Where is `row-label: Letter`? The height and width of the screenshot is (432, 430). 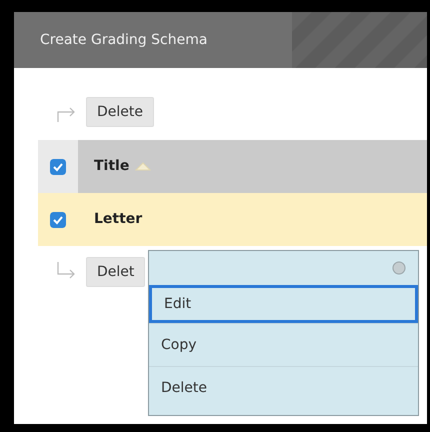 row-label: Letter is located at coordinates (118, 219).